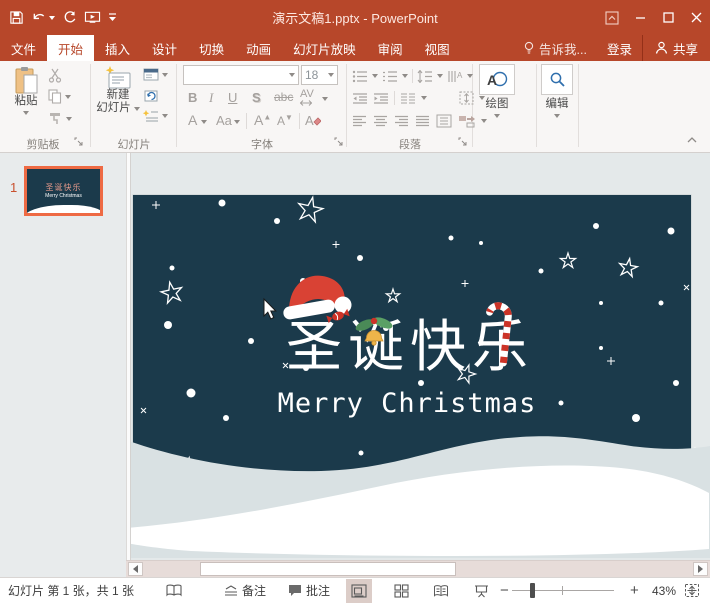 The width and height of the screenshot is (710, 603). Describe the element at coordinates (56, 75) in the screenshot. I see `cut-button` at that location.